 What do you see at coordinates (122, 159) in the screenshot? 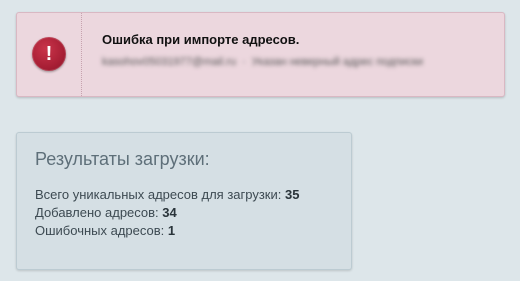
I see `results-title: Результаты загрузки:` at bounding box center [122, 159].